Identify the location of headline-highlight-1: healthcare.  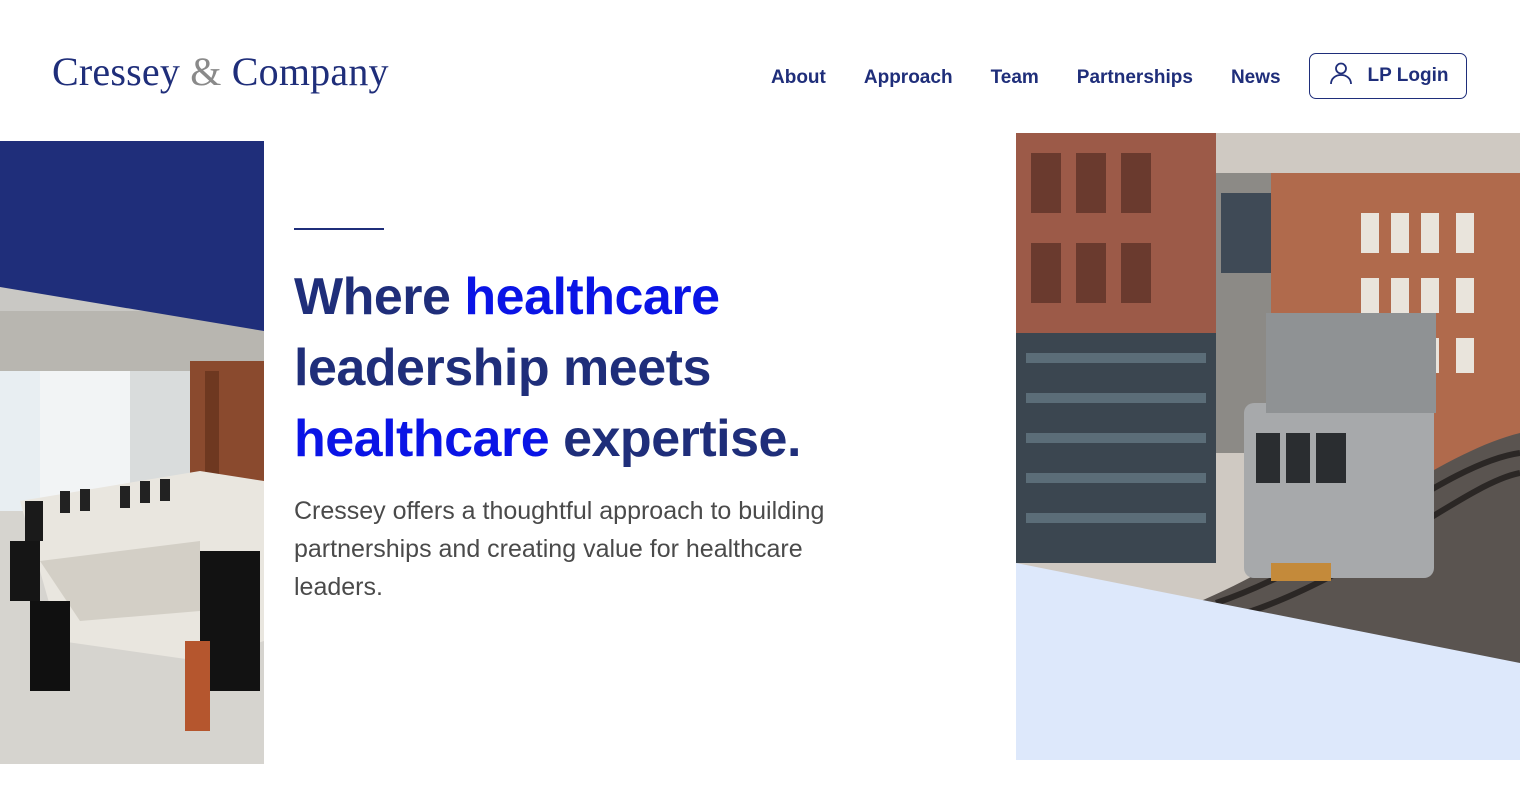
(592, 297).